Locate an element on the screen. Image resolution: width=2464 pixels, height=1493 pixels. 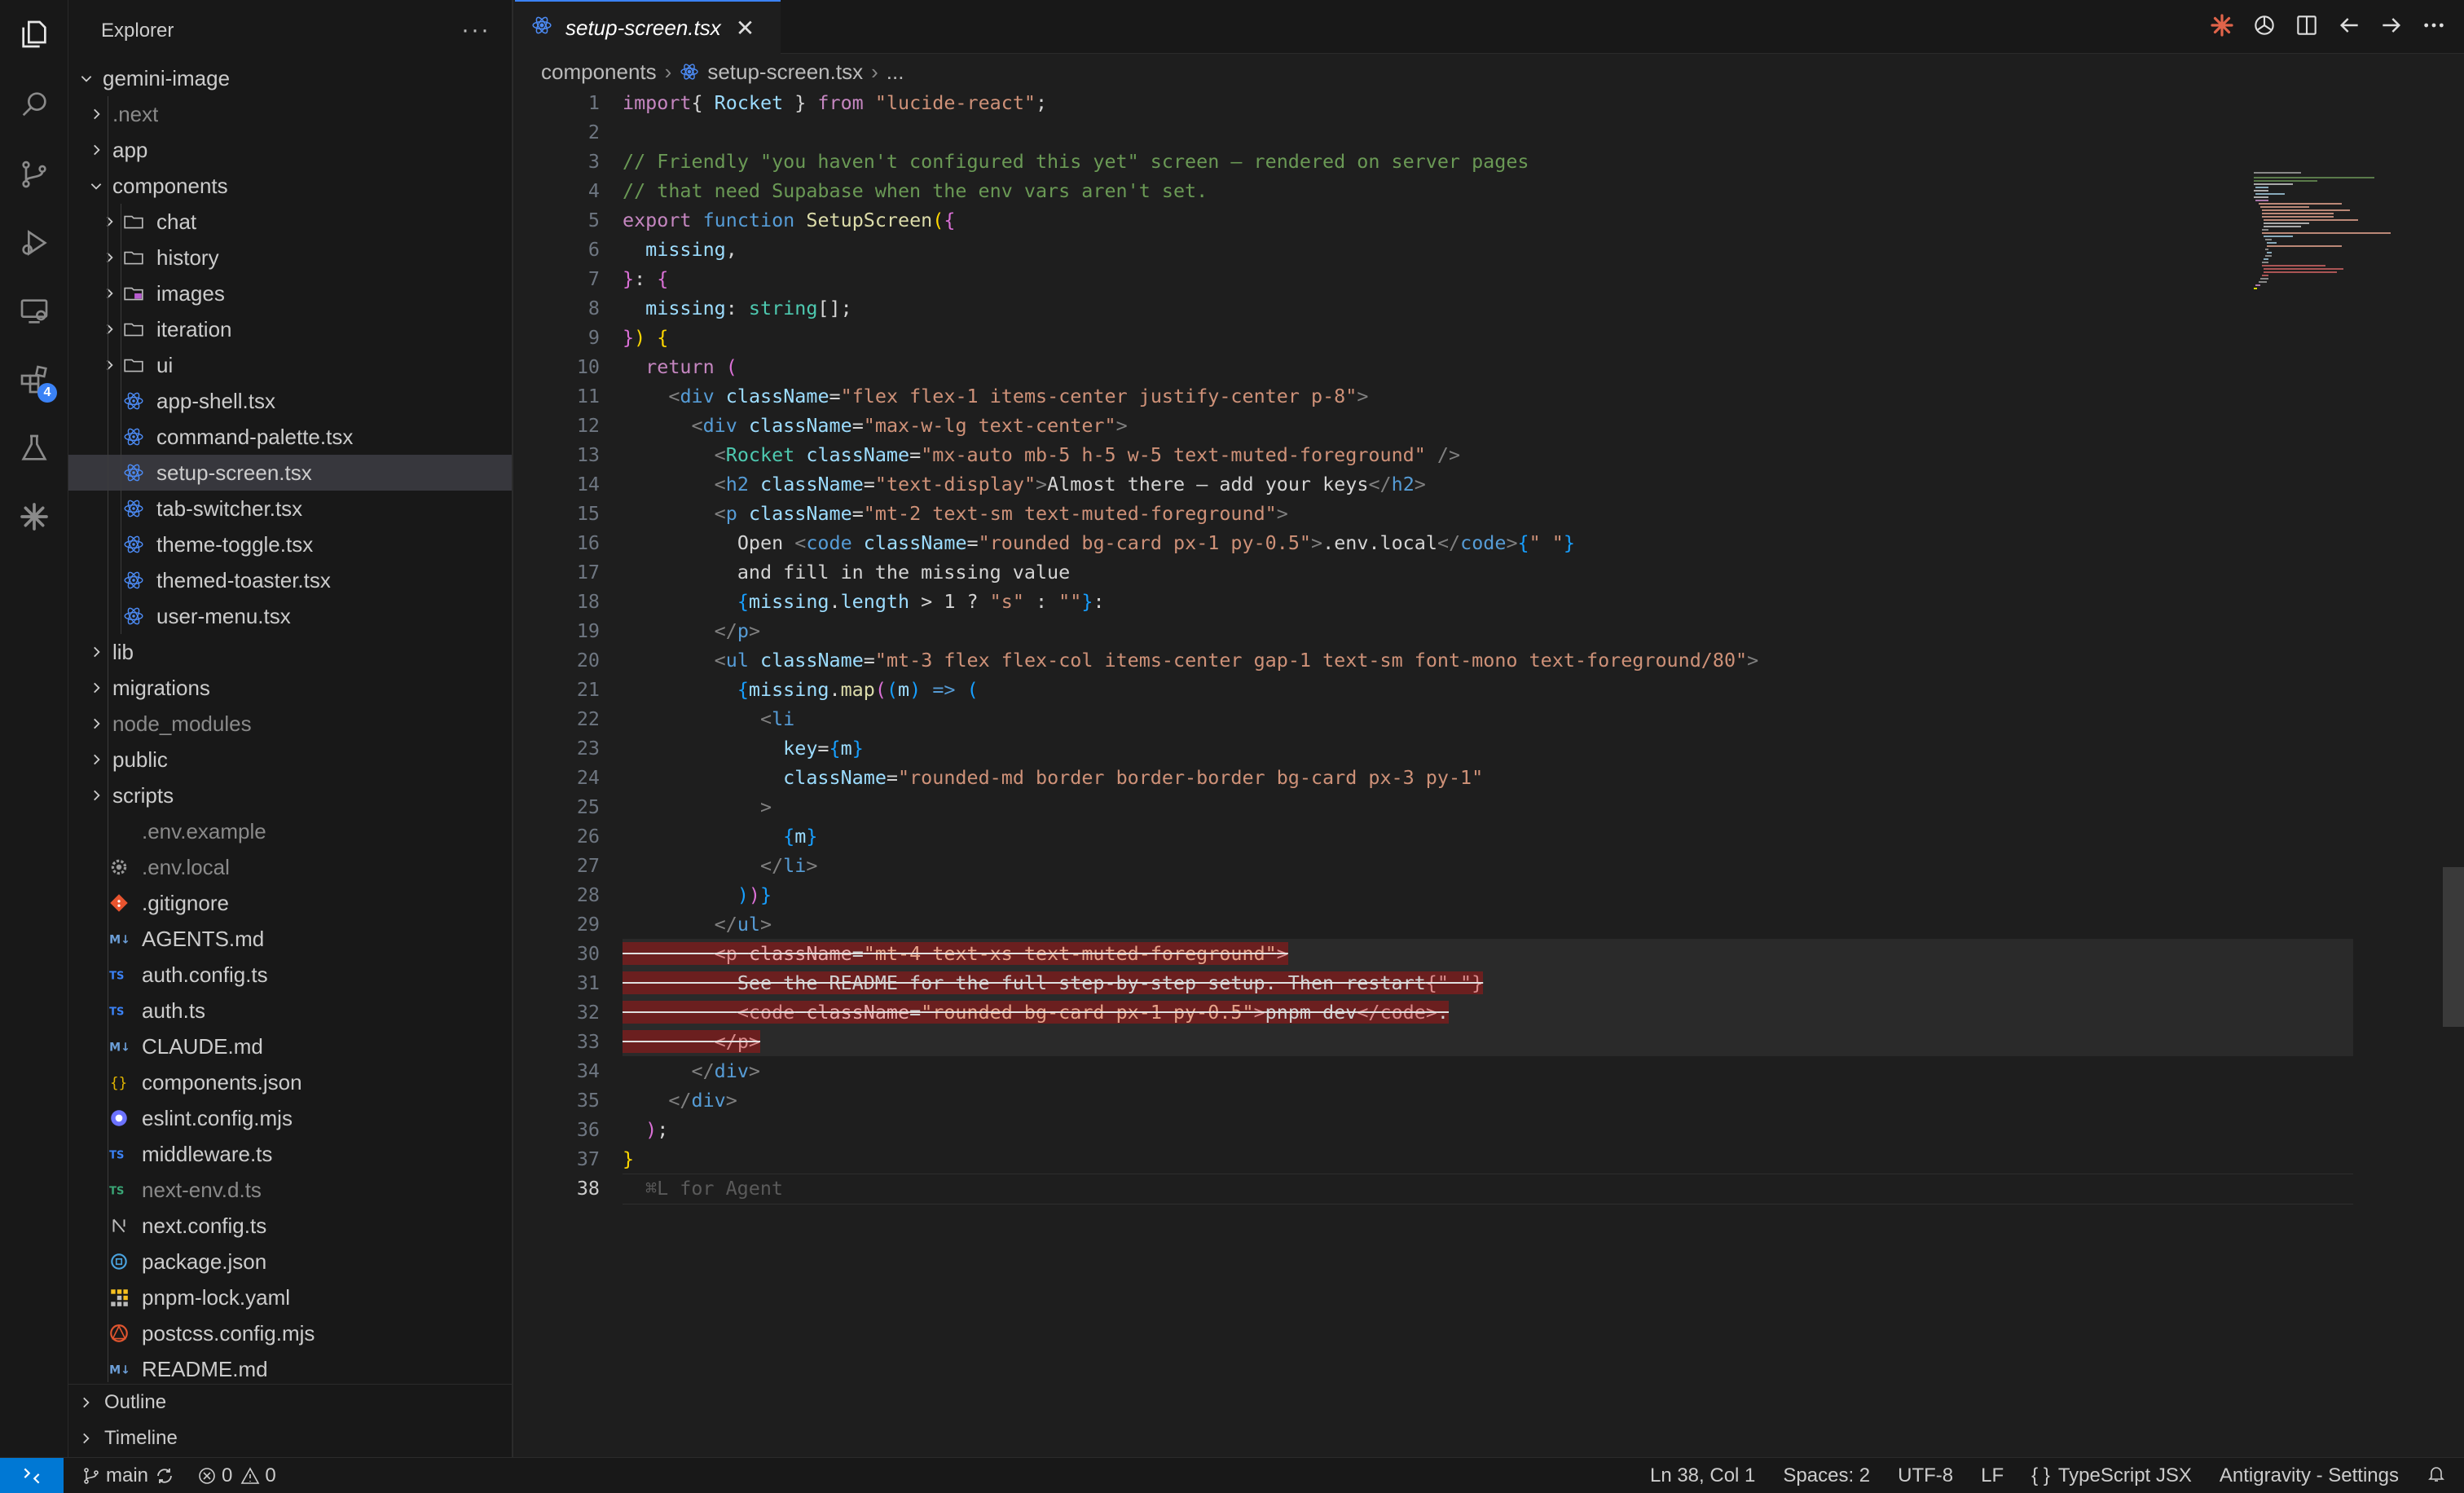
more-actions-icon is located at coordinates (2434, 25).